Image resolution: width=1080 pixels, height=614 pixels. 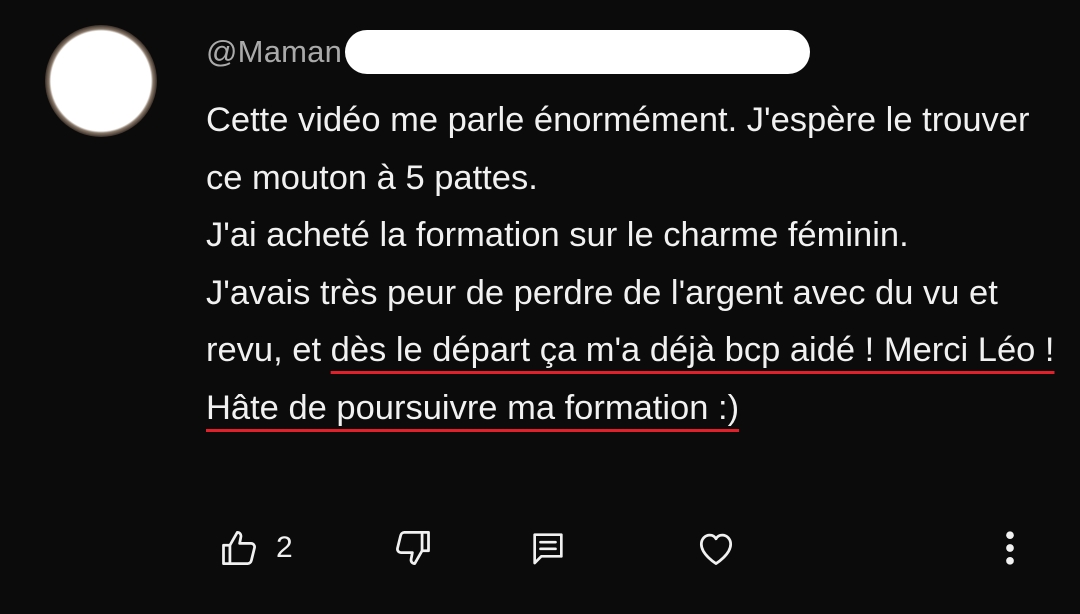 I want to click on thumbs-down-icon, so click(x=412, y=548).